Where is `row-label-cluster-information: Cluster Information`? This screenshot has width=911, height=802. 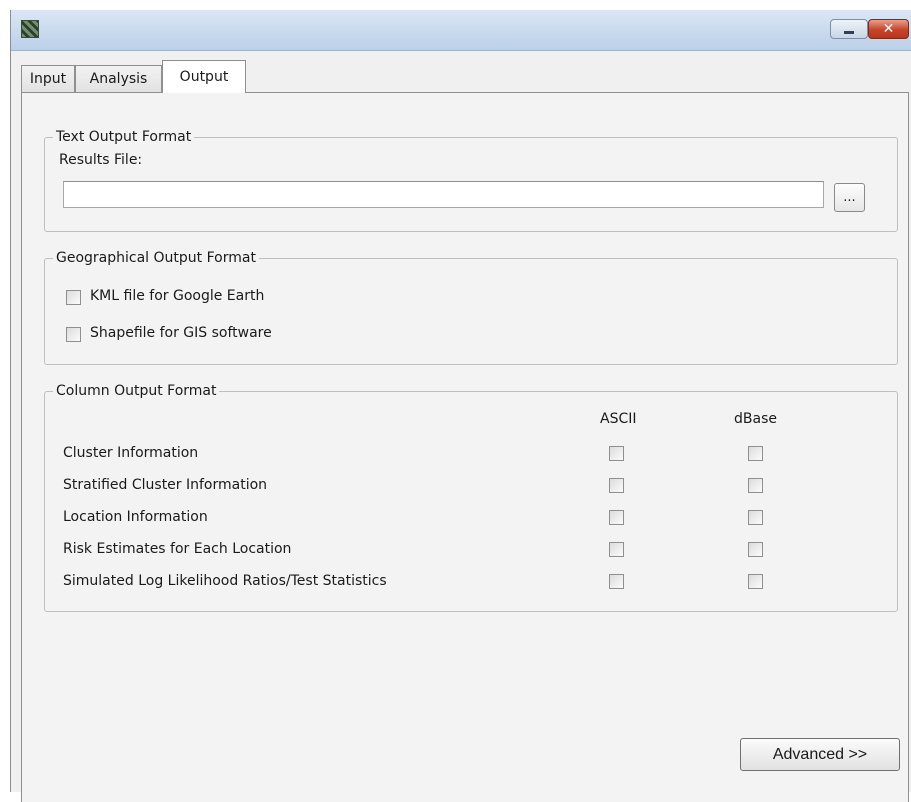 row-label-cluster-information: Cluster Information is located at coordinates (131, 453).